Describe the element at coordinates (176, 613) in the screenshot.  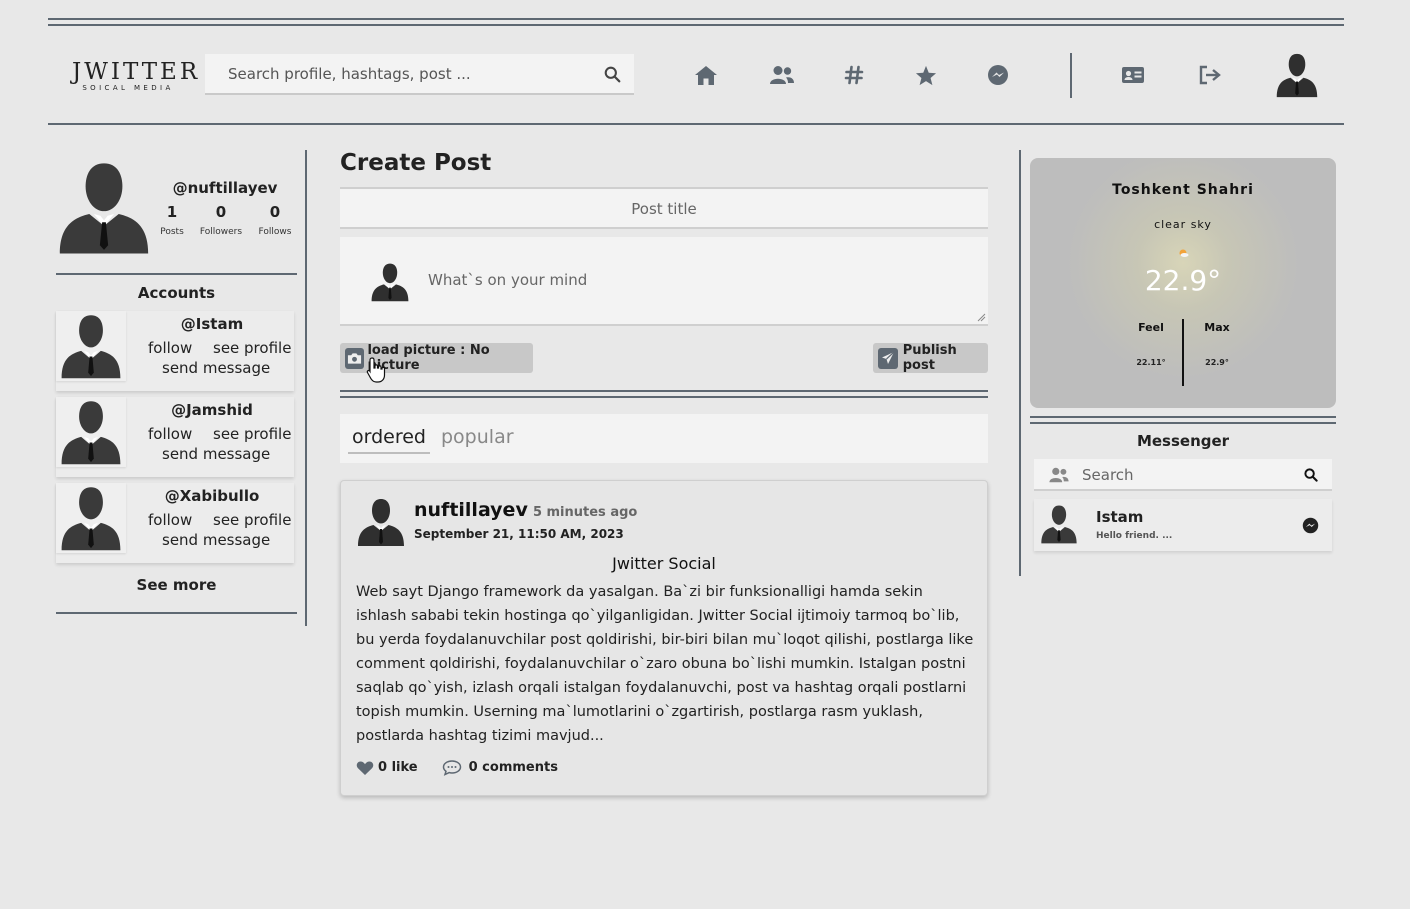
I see `accounts-bottom-divider` at that location.